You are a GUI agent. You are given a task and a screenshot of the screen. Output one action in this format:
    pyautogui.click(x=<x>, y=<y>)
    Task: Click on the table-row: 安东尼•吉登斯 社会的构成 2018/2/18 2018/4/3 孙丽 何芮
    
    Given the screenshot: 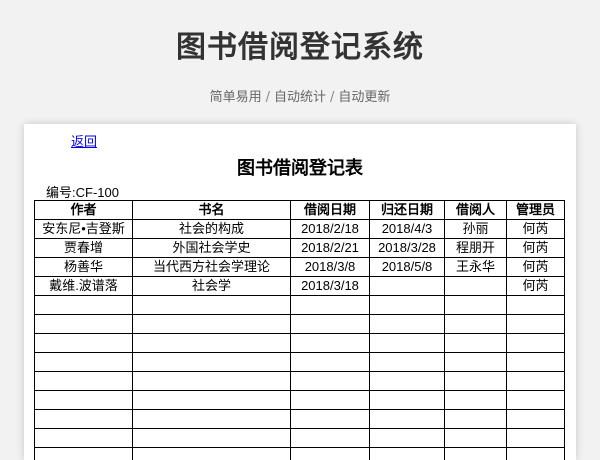 What is the action you would take?
    pyautogui.click(x=299, y=229)
    